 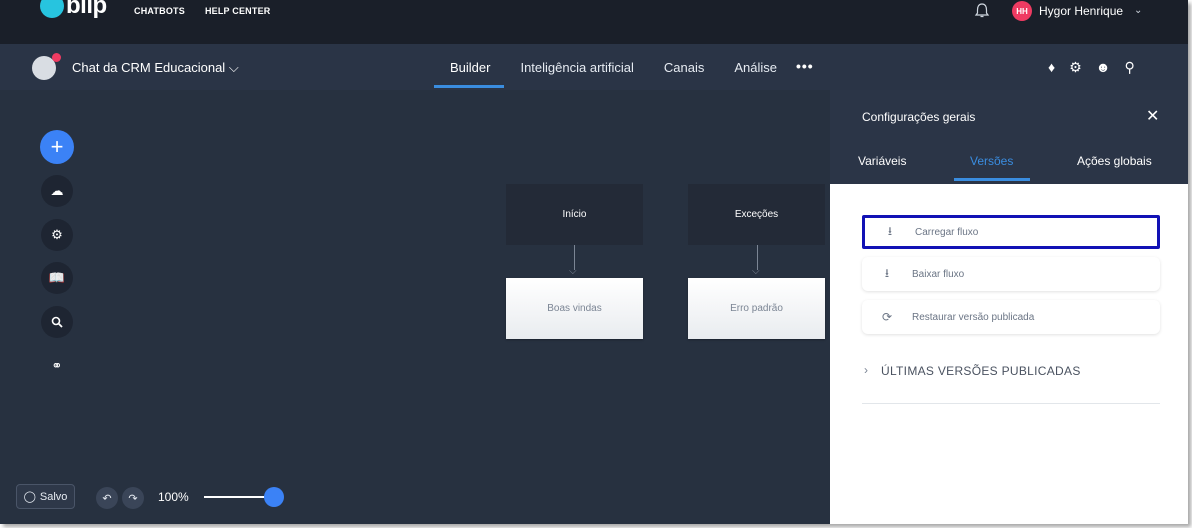 I want to click on logo-text: blip, so click(x=86, y=9).